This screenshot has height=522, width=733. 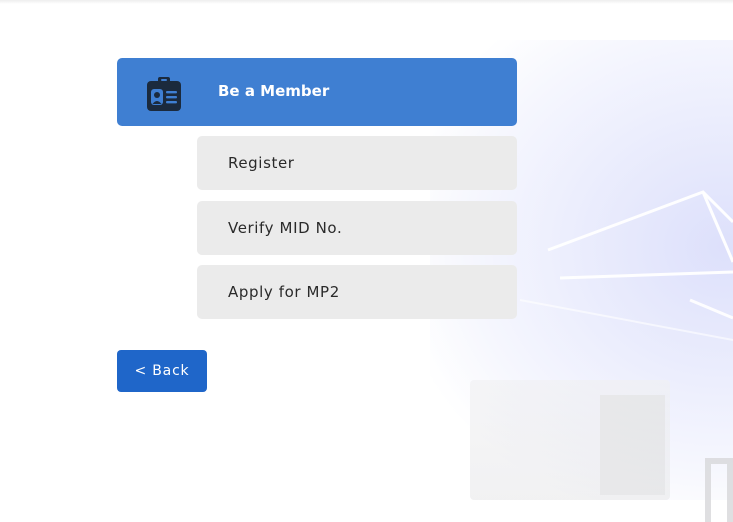 What do you see at coordinates (164, 94) in the screenshot?
I see `id-badge-icon` at bounding box center [164, 94].